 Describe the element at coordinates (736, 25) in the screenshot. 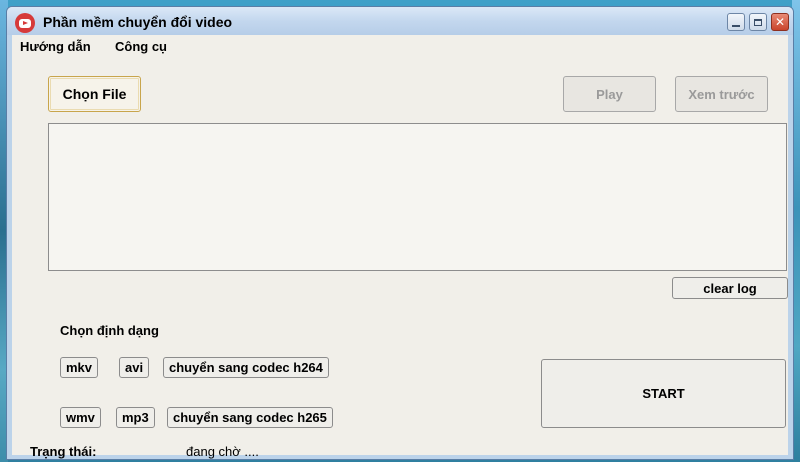

I see `minimize-icon` at that location.